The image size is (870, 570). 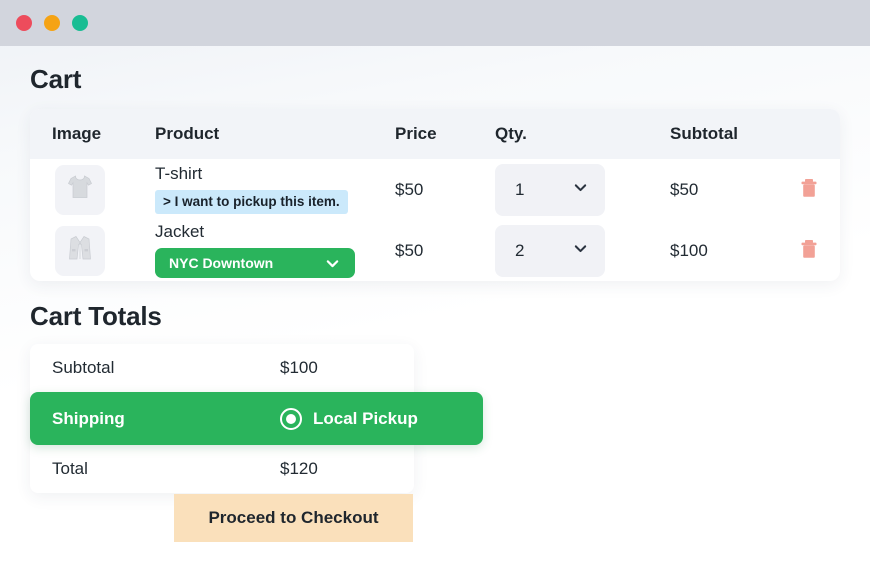 I want to click on product-subtotal: $50, so click(x=684, y=189).